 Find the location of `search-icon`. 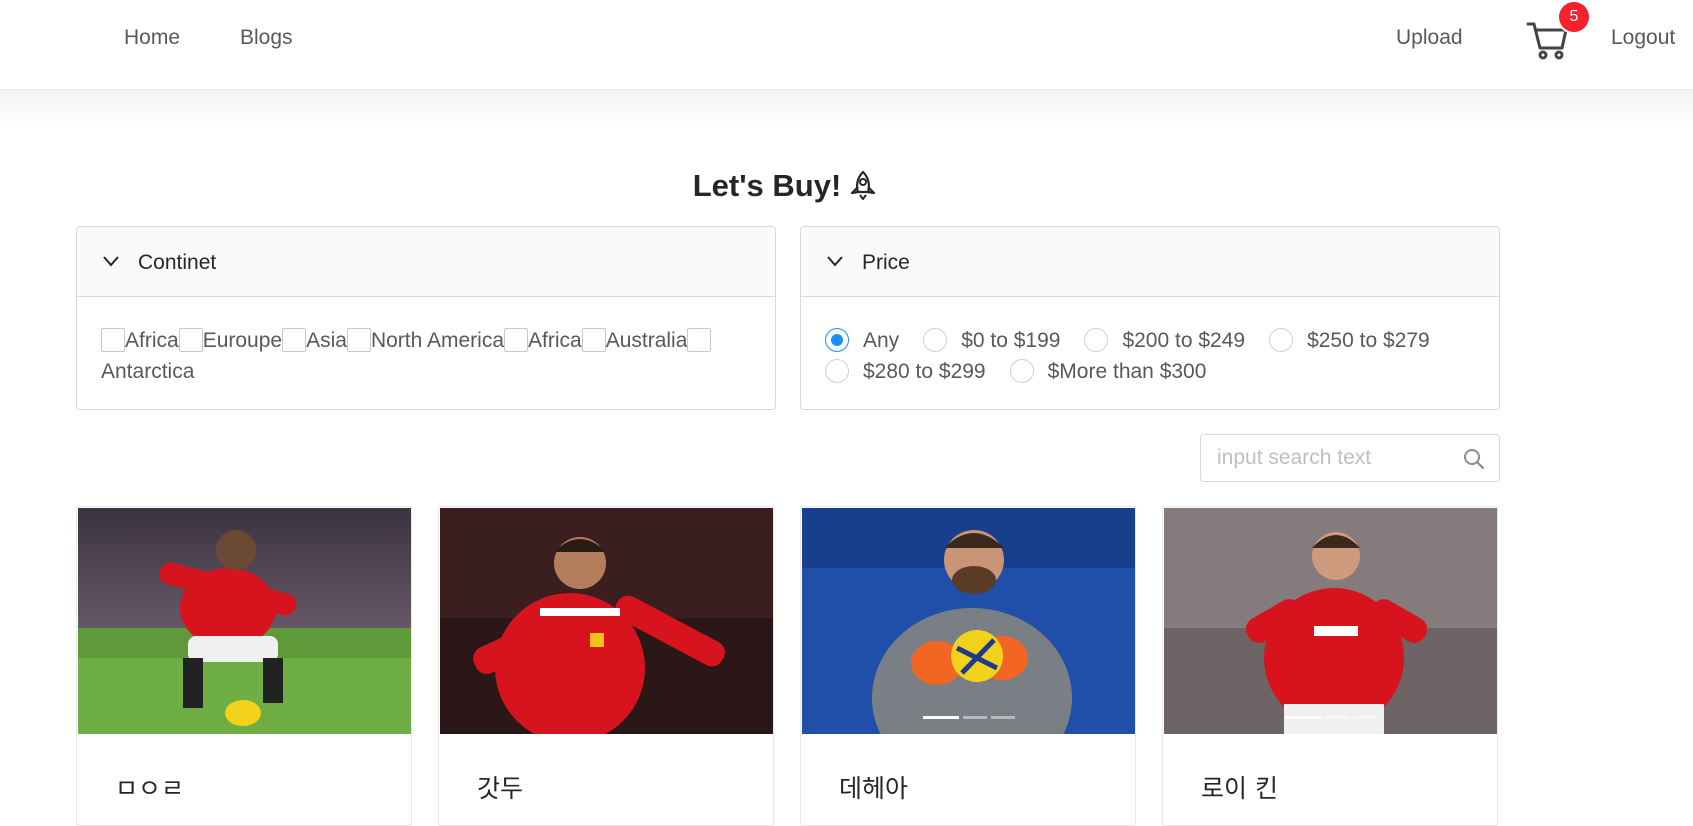

search-icon is located at coordinates (1474, 459).